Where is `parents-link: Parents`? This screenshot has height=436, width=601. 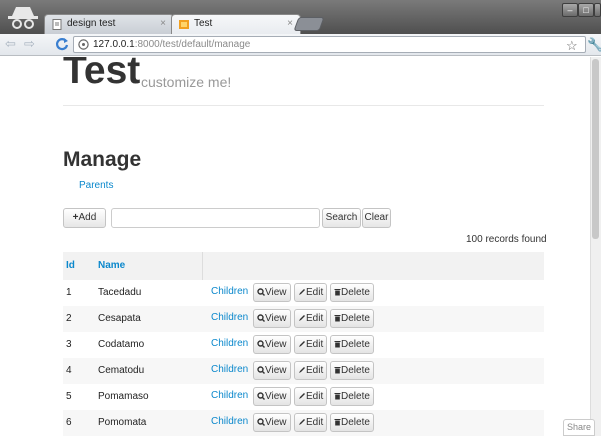
parents-link: Parents is located at coordinates (96, 185).